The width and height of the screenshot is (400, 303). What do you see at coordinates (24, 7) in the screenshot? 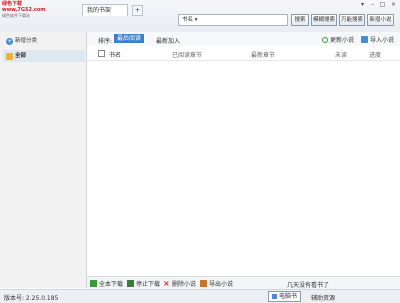
I see `logo-line1: 绿色下载 www.7G52.com` at bounding box center [24, 7].